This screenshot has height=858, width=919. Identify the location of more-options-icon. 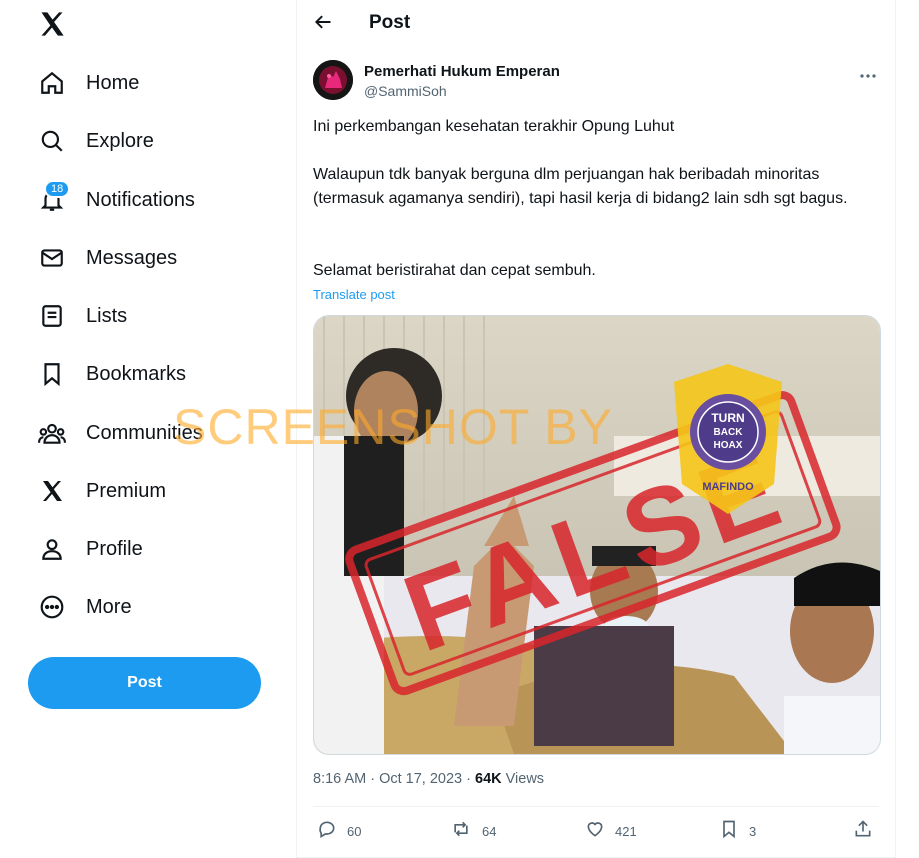
(869, 72).